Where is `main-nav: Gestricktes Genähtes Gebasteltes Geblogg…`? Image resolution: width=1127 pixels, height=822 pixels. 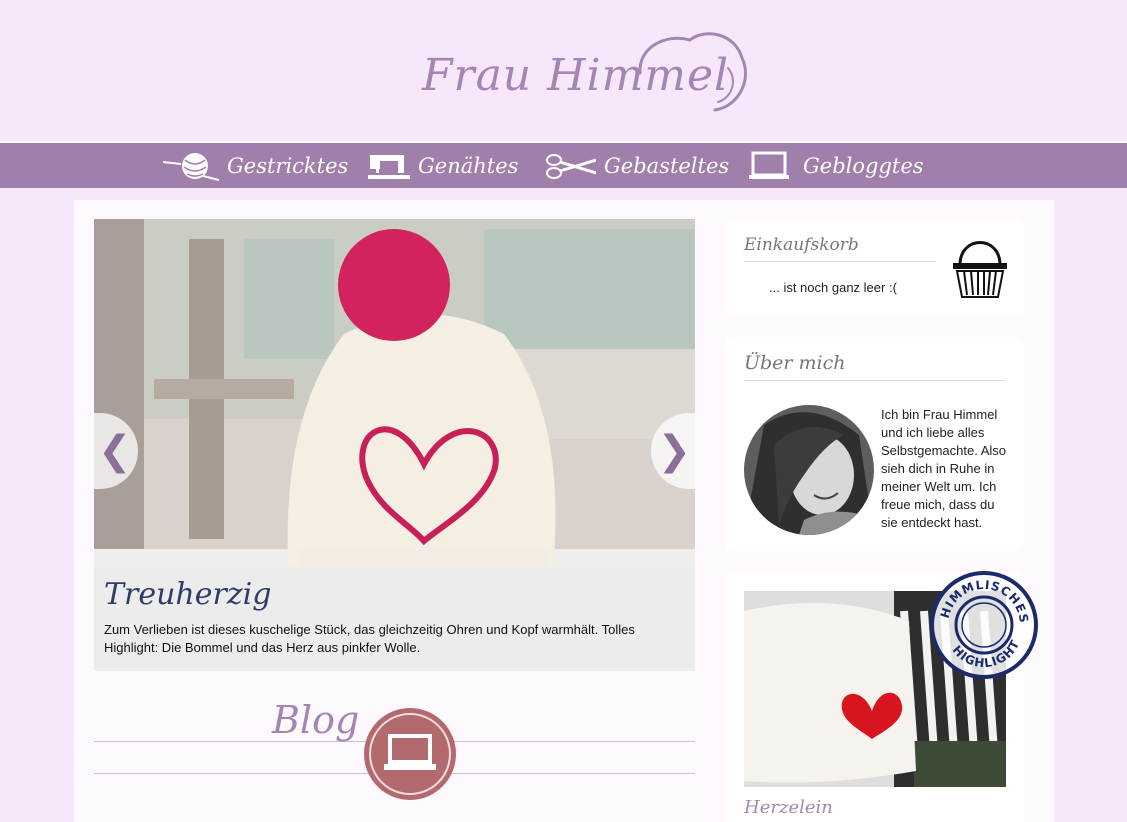
main-nav: Gestricktes Genähtes Gebasteltes Geblogg… is located at coordinates (563, 164).